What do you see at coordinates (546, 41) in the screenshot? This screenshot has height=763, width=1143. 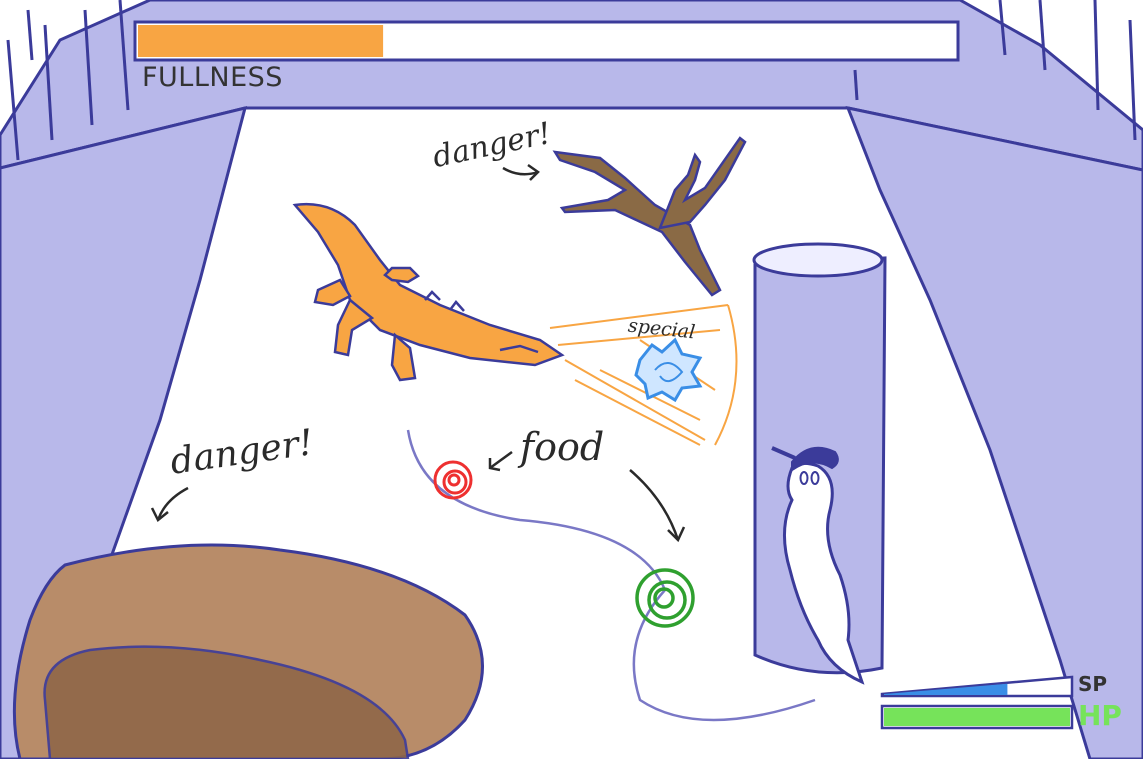 I see `fullness-bar` at bounding box center [546, 41].